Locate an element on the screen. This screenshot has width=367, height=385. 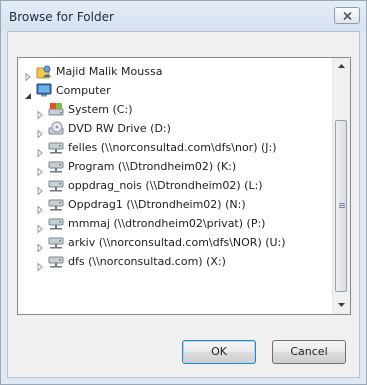
close-button is located at coordinates (347, 15).